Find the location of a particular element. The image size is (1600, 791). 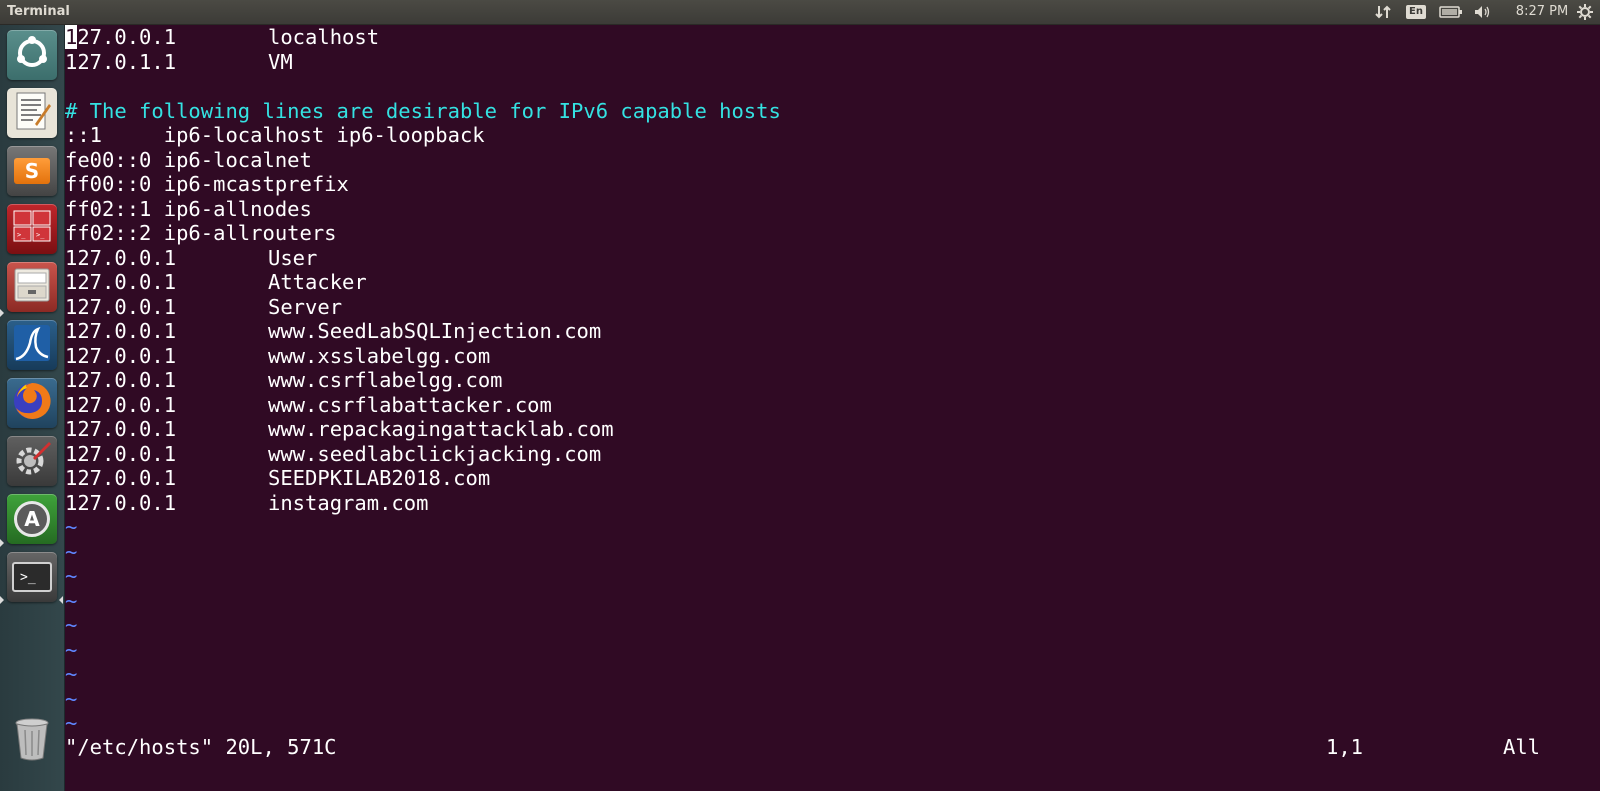

editor-line: 127.0.0.1 www.SeedLabSQLInjection.com is located at coordinates (333, 331).